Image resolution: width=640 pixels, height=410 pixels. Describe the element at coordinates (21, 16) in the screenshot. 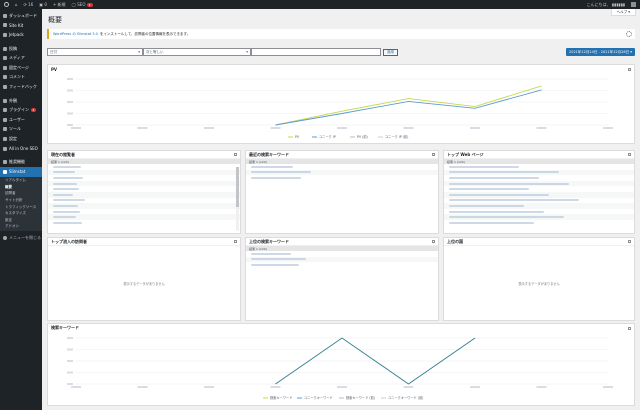

I see `menu-dashboard: ダッシュボード` at that location.